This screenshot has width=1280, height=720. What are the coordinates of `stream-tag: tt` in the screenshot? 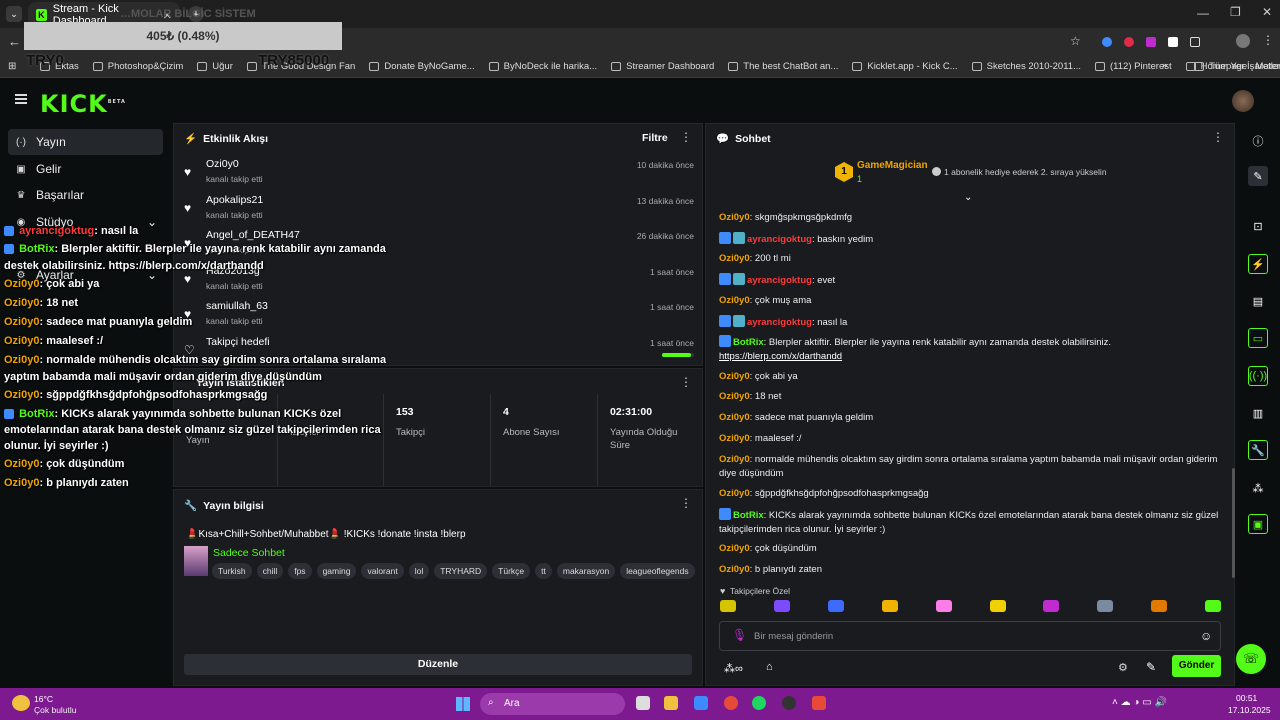 It's located at (543, 571).